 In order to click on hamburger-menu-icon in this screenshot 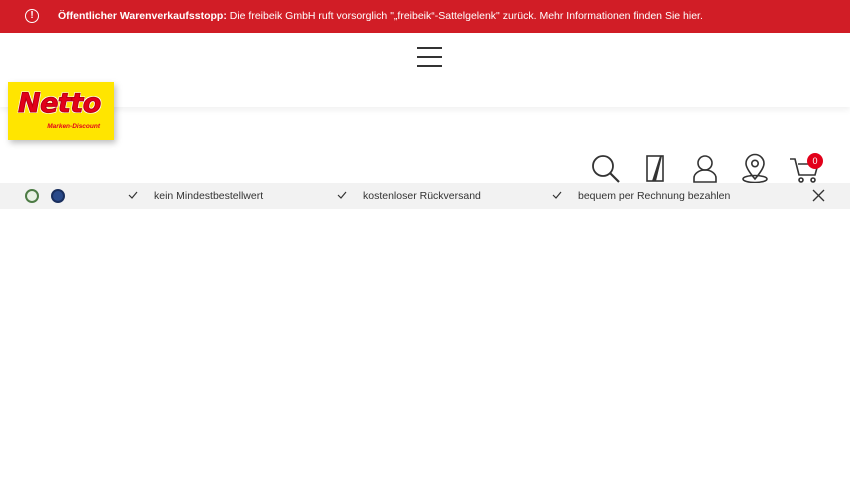, I will do `click(429, 57)`.